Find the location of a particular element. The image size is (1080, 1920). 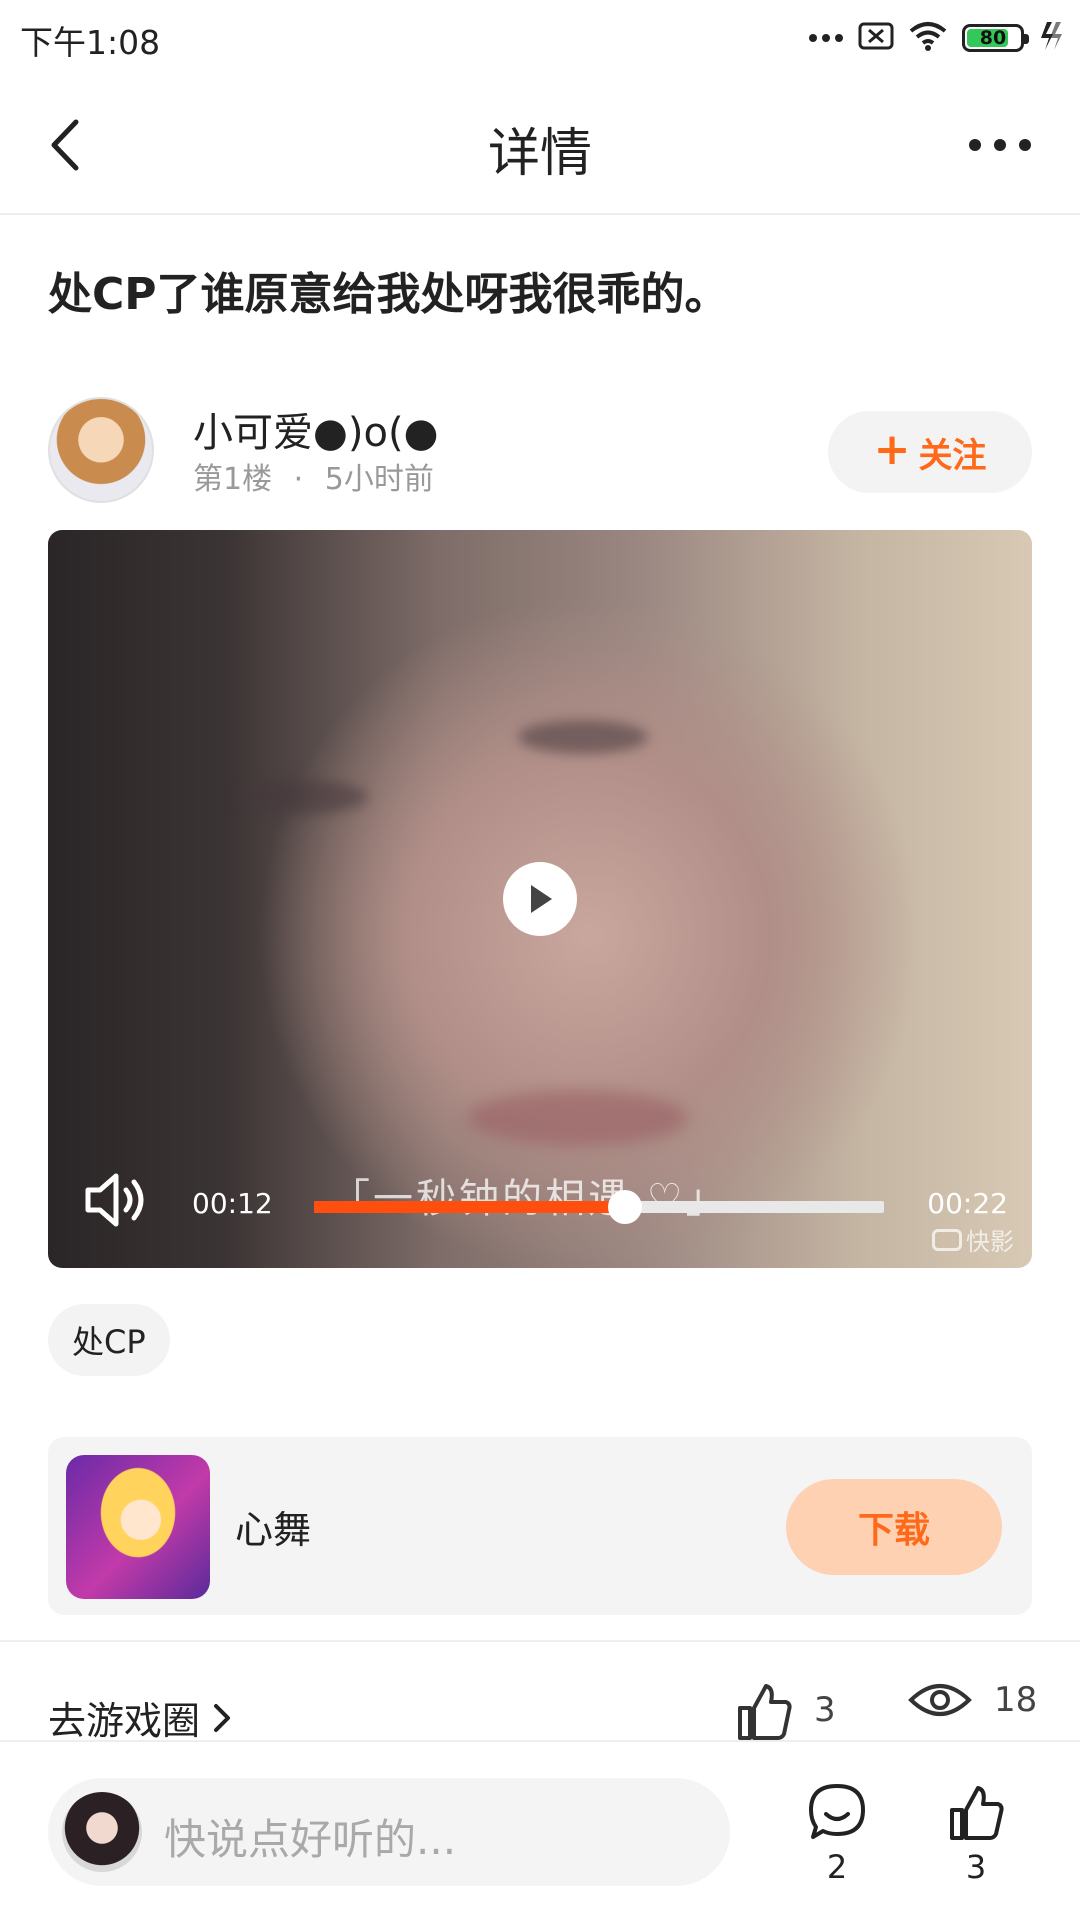

author-avatar is located at coordinates (101, 450).